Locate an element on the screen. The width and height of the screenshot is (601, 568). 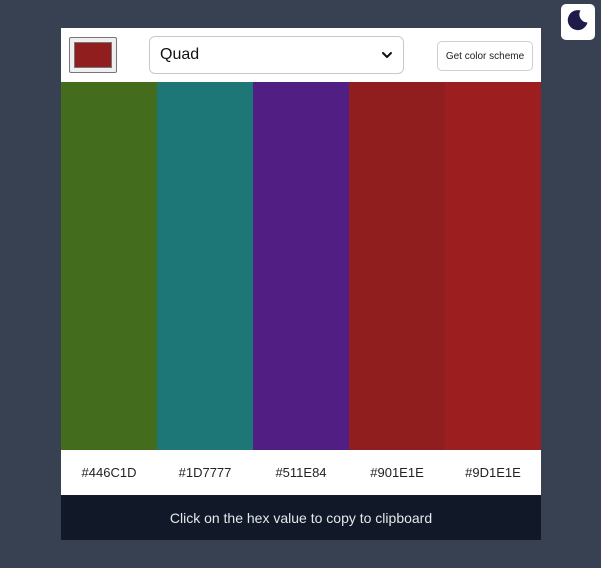
theme-toggle-button is located at coordinates (578, 22).